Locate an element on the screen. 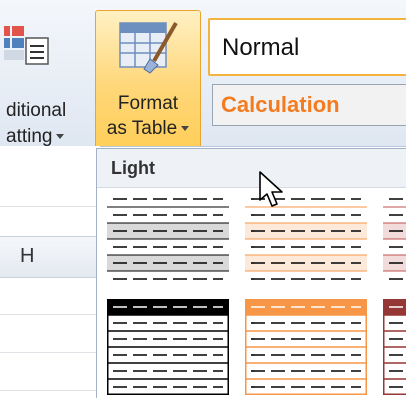  table-style-swatch-header-orange is located at coordinates (306, 347).